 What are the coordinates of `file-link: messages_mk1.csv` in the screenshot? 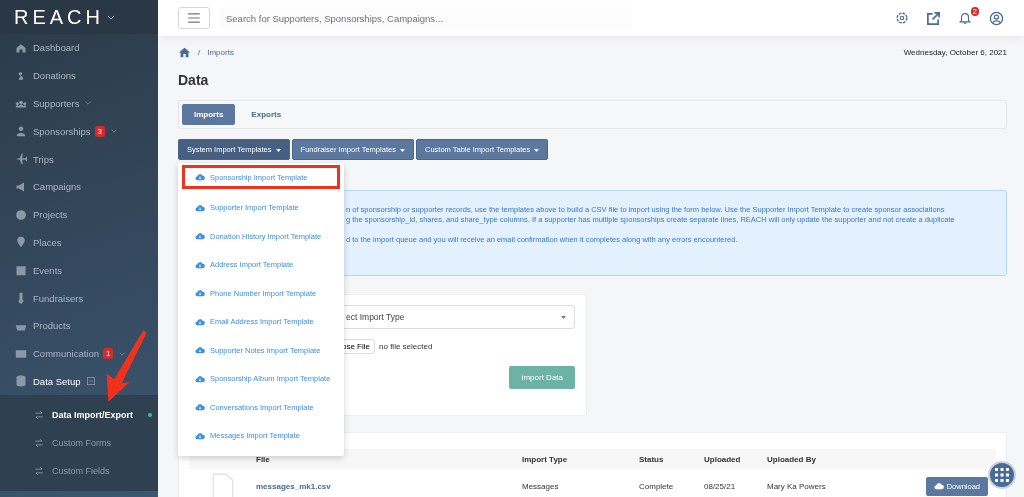 It's located at (389, 486).